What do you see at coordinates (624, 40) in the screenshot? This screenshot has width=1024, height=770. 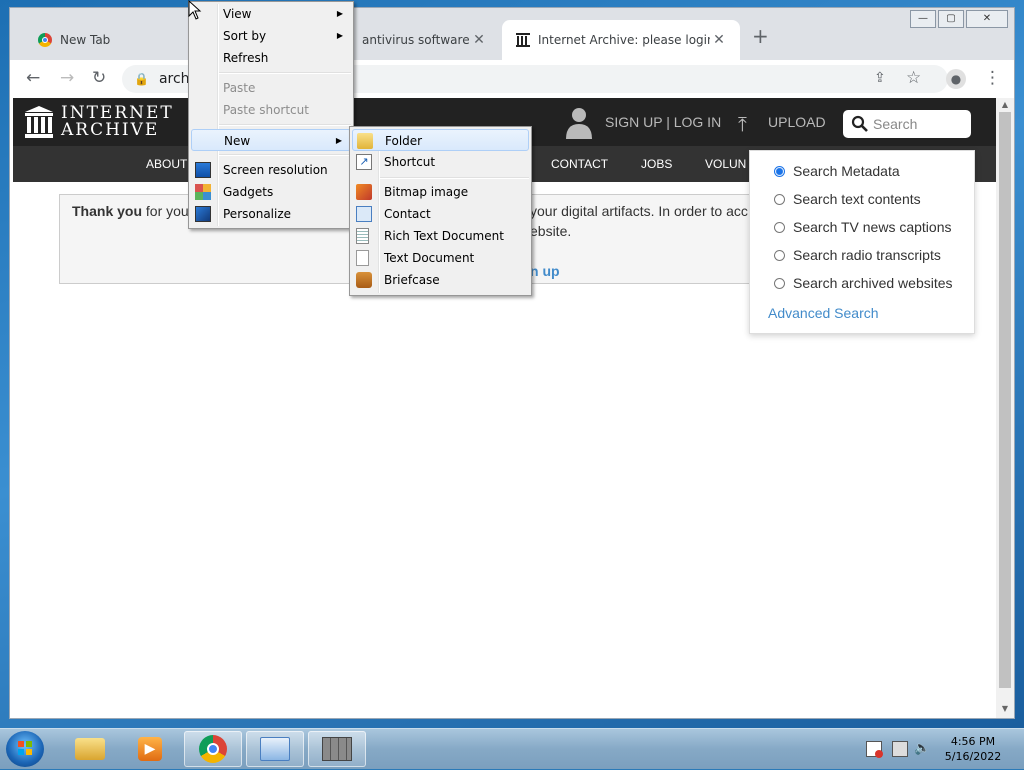 I see `tab-title: Internet Archive: please login or p` at bounding box center [624, 40].